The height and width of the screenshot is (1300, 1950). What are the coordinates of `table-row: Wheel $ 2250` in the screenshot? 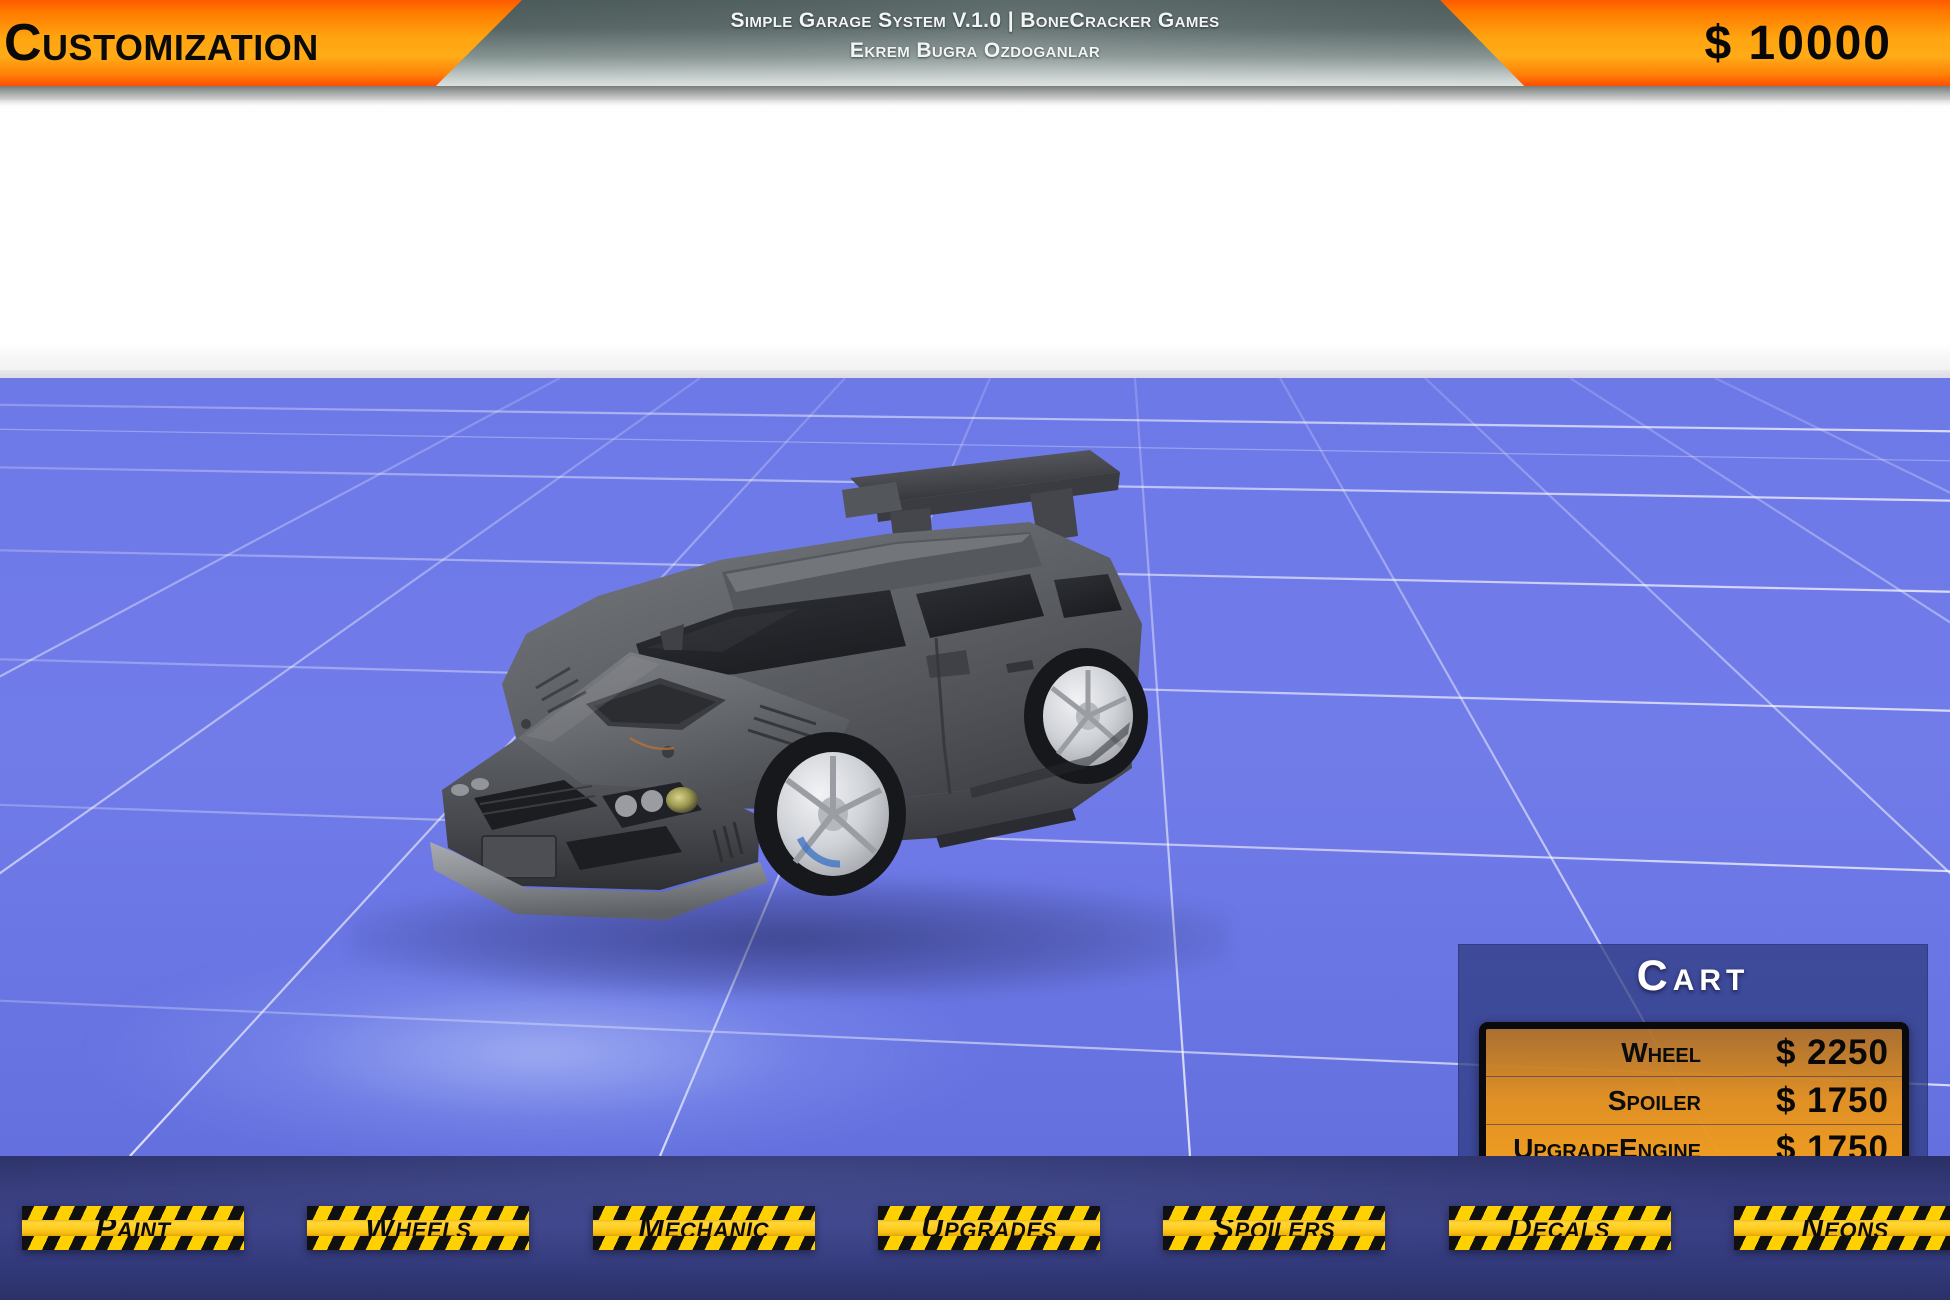 It's located at (1694, 1053).